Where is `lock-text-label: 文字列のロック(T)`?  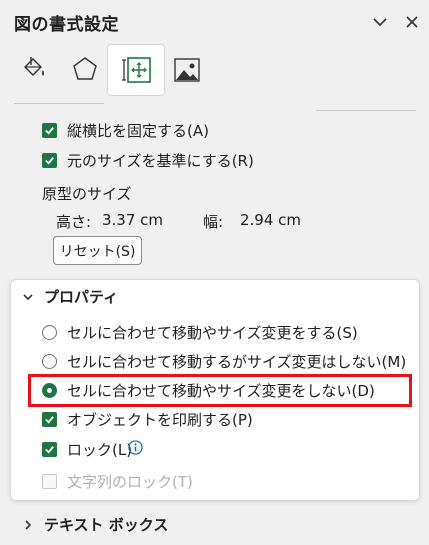
lock-text-label: 文字列のロック(T) is located at coordinates (130, 481).